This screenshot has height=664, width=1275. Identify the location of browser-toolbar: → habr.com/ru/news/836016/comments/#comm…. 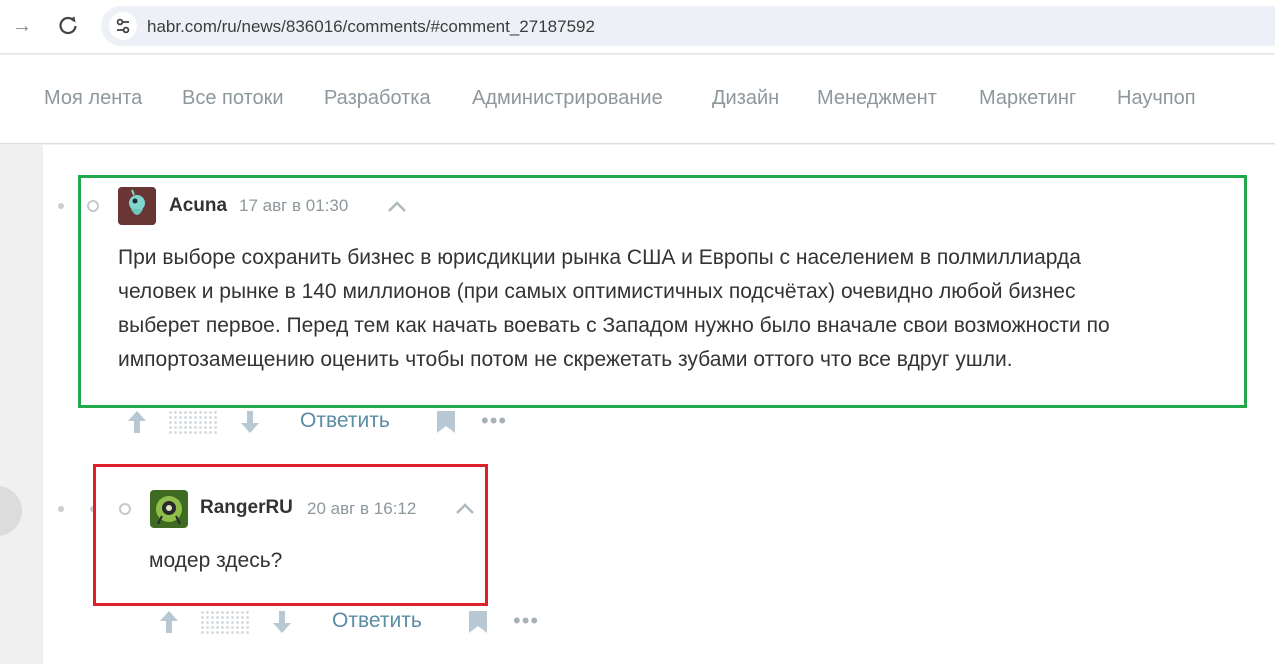
(637, 27).